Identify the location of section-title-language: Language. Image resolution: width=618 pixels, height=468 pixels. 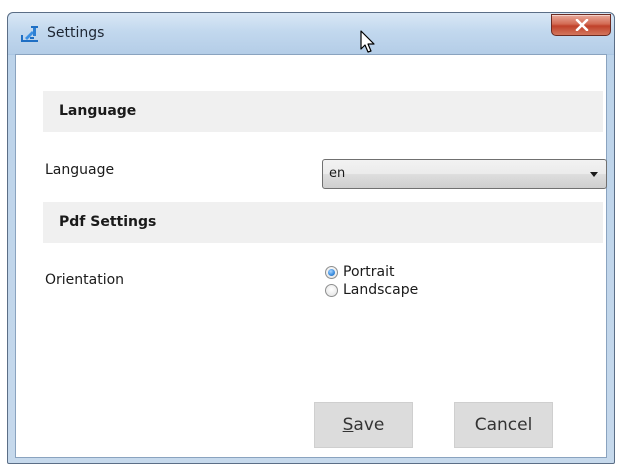
(98, 111).